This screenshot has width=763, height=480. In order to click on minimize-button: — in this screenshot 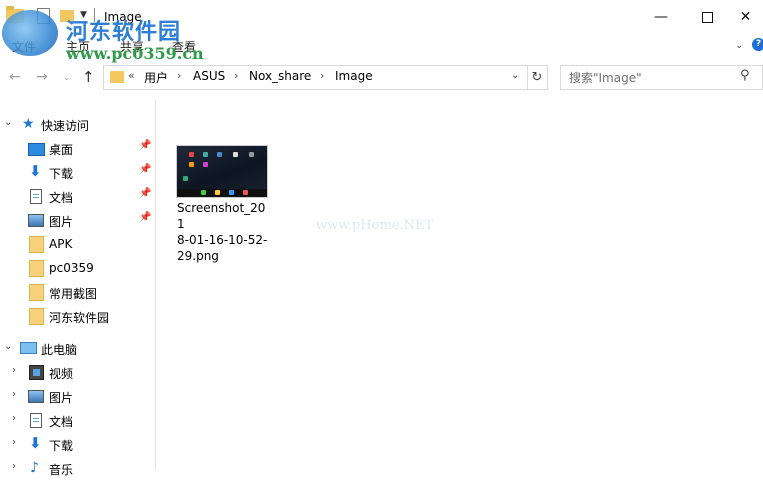, I will do `click(661, 17)`.